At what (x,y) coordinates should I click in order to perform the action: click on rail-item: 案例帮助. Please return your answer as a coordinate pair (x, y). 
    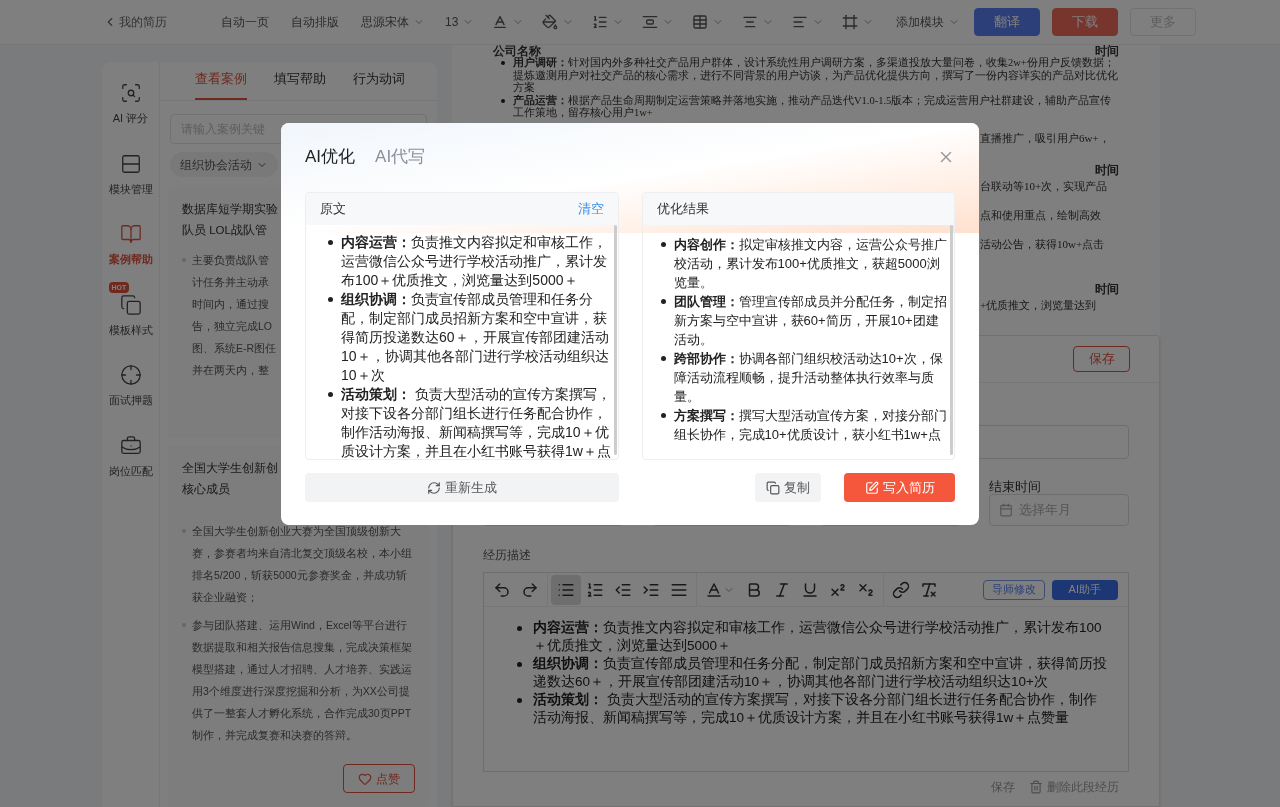
    Looking at the image, I should click on (130, 239).